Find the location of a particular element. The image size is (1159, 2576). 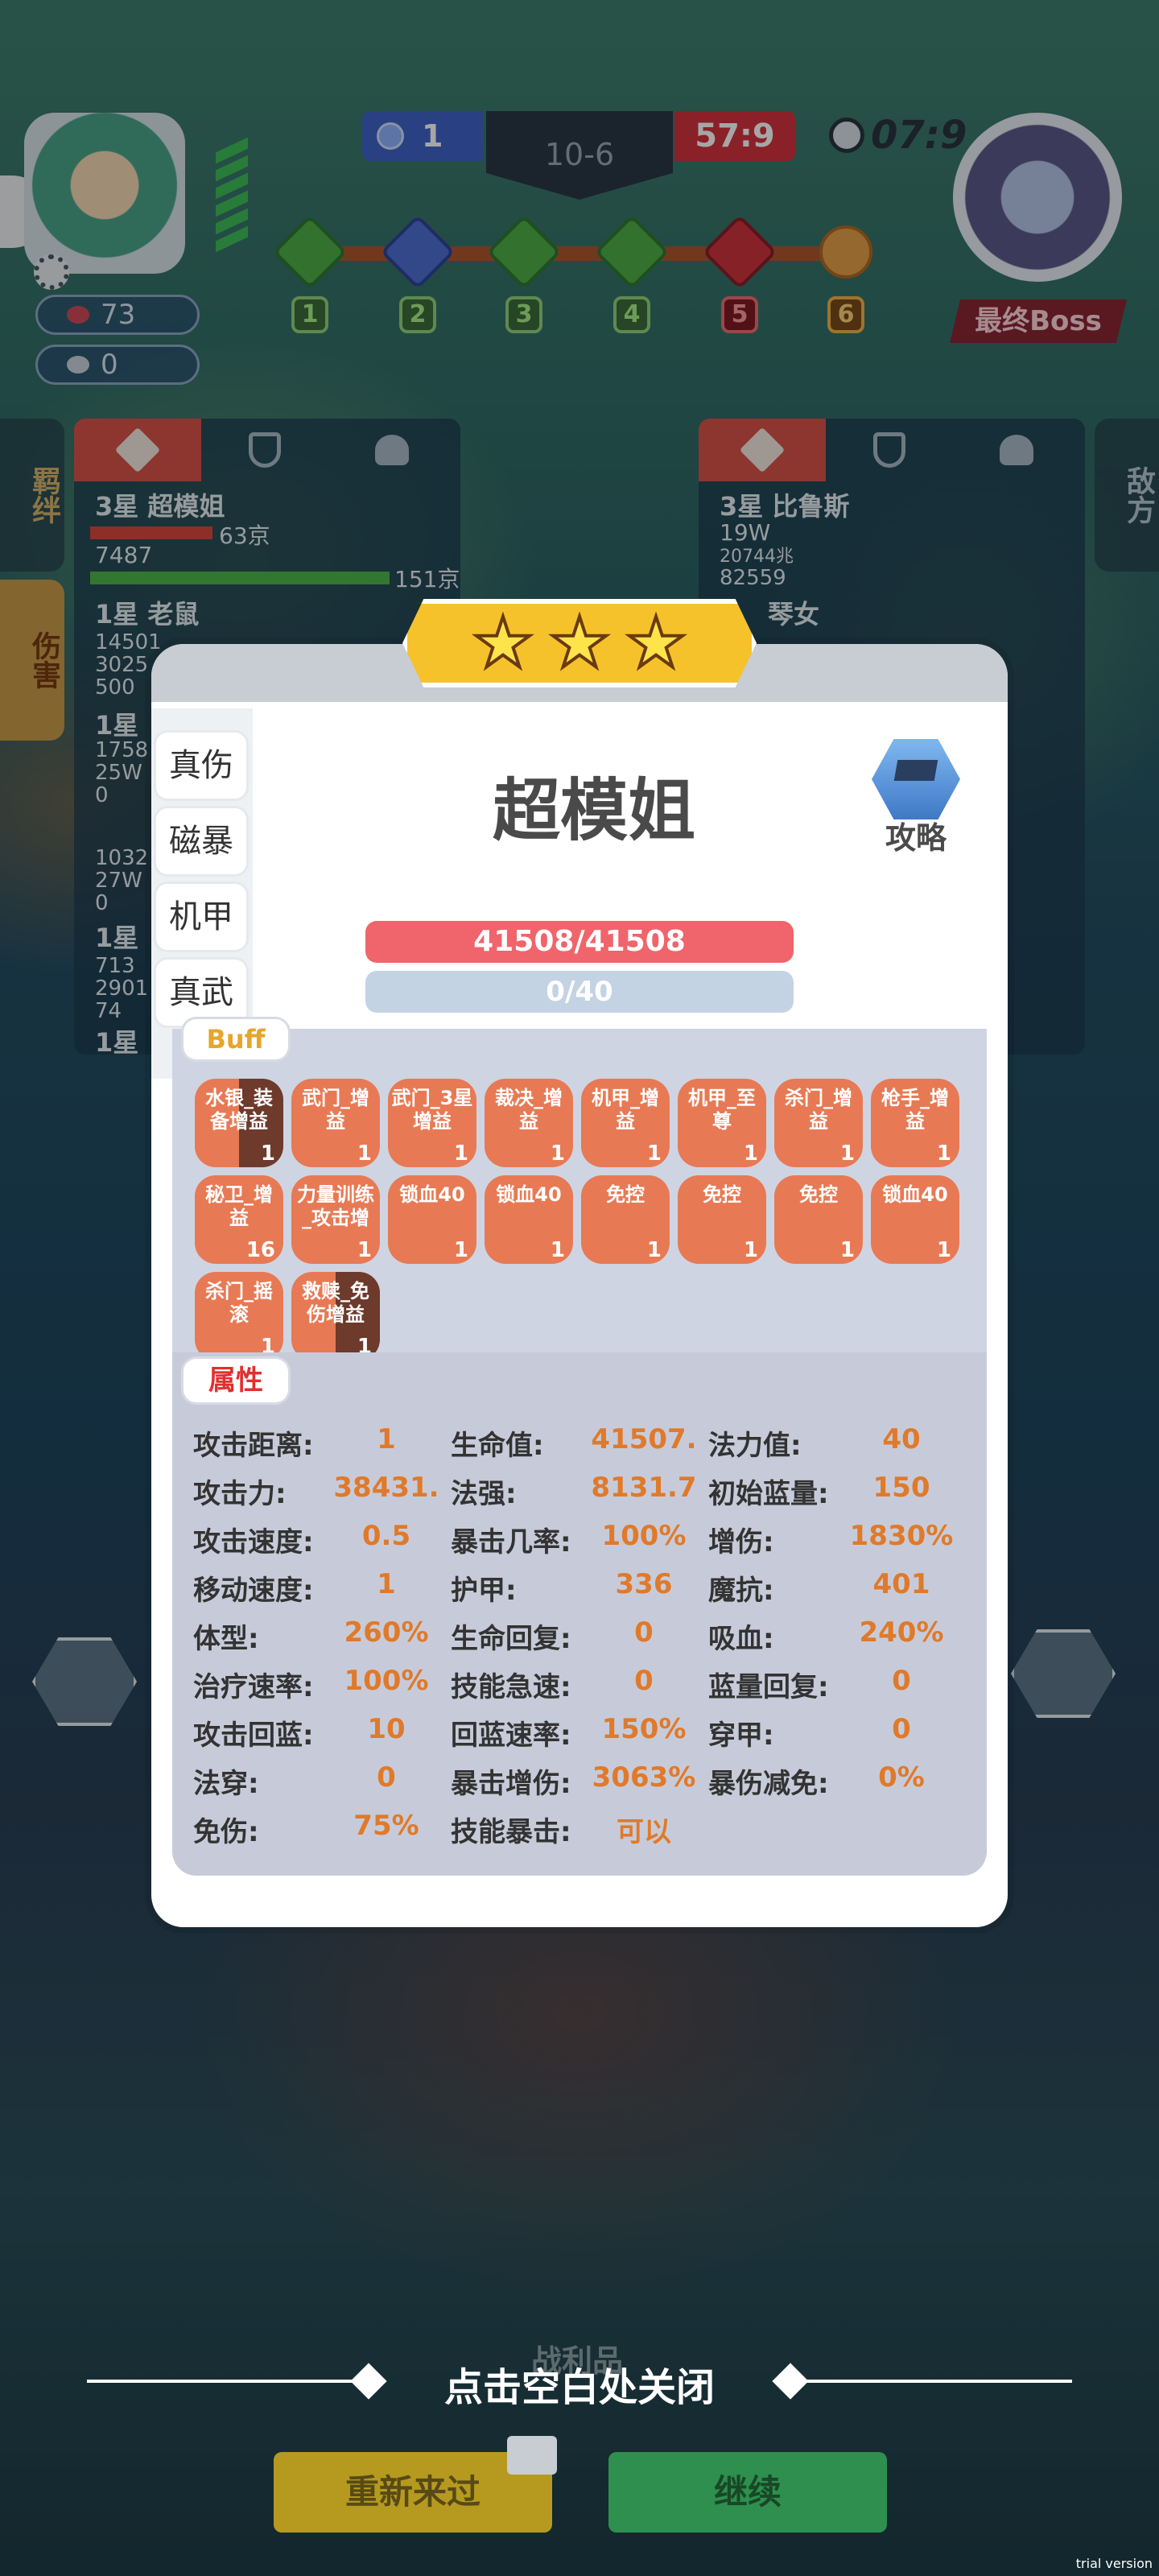

attribute-cell: 初始蓝量: 150 is located at coordinates (837, 1491).